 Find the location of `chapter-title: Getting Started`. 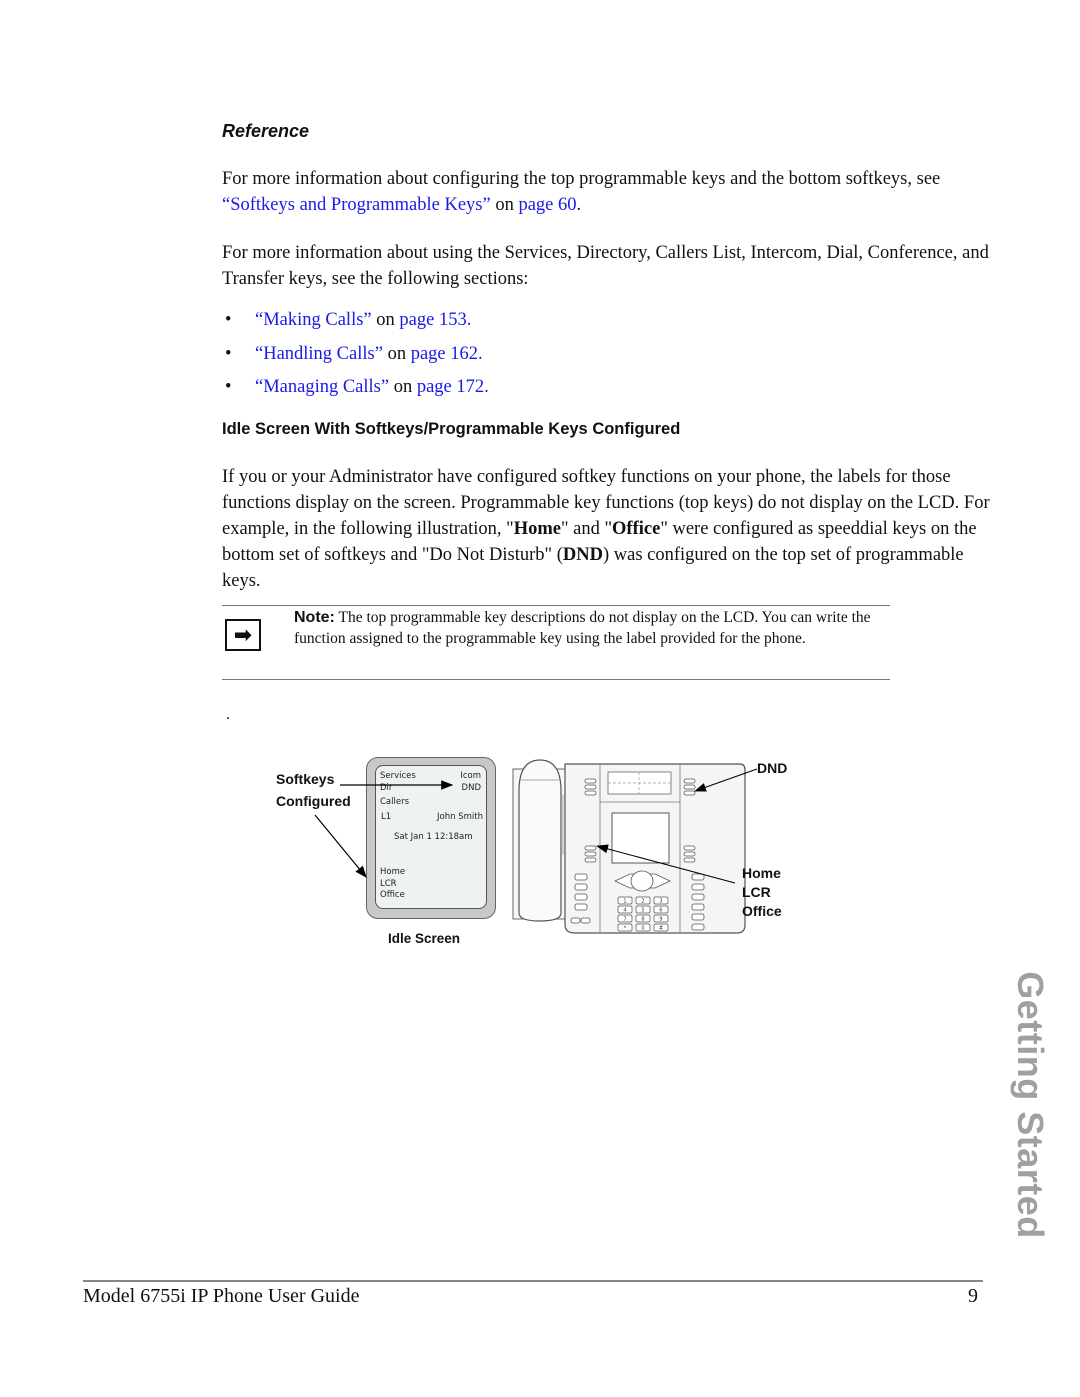

chapter-title: Getting Started is located at coordinates (1030, 1105).